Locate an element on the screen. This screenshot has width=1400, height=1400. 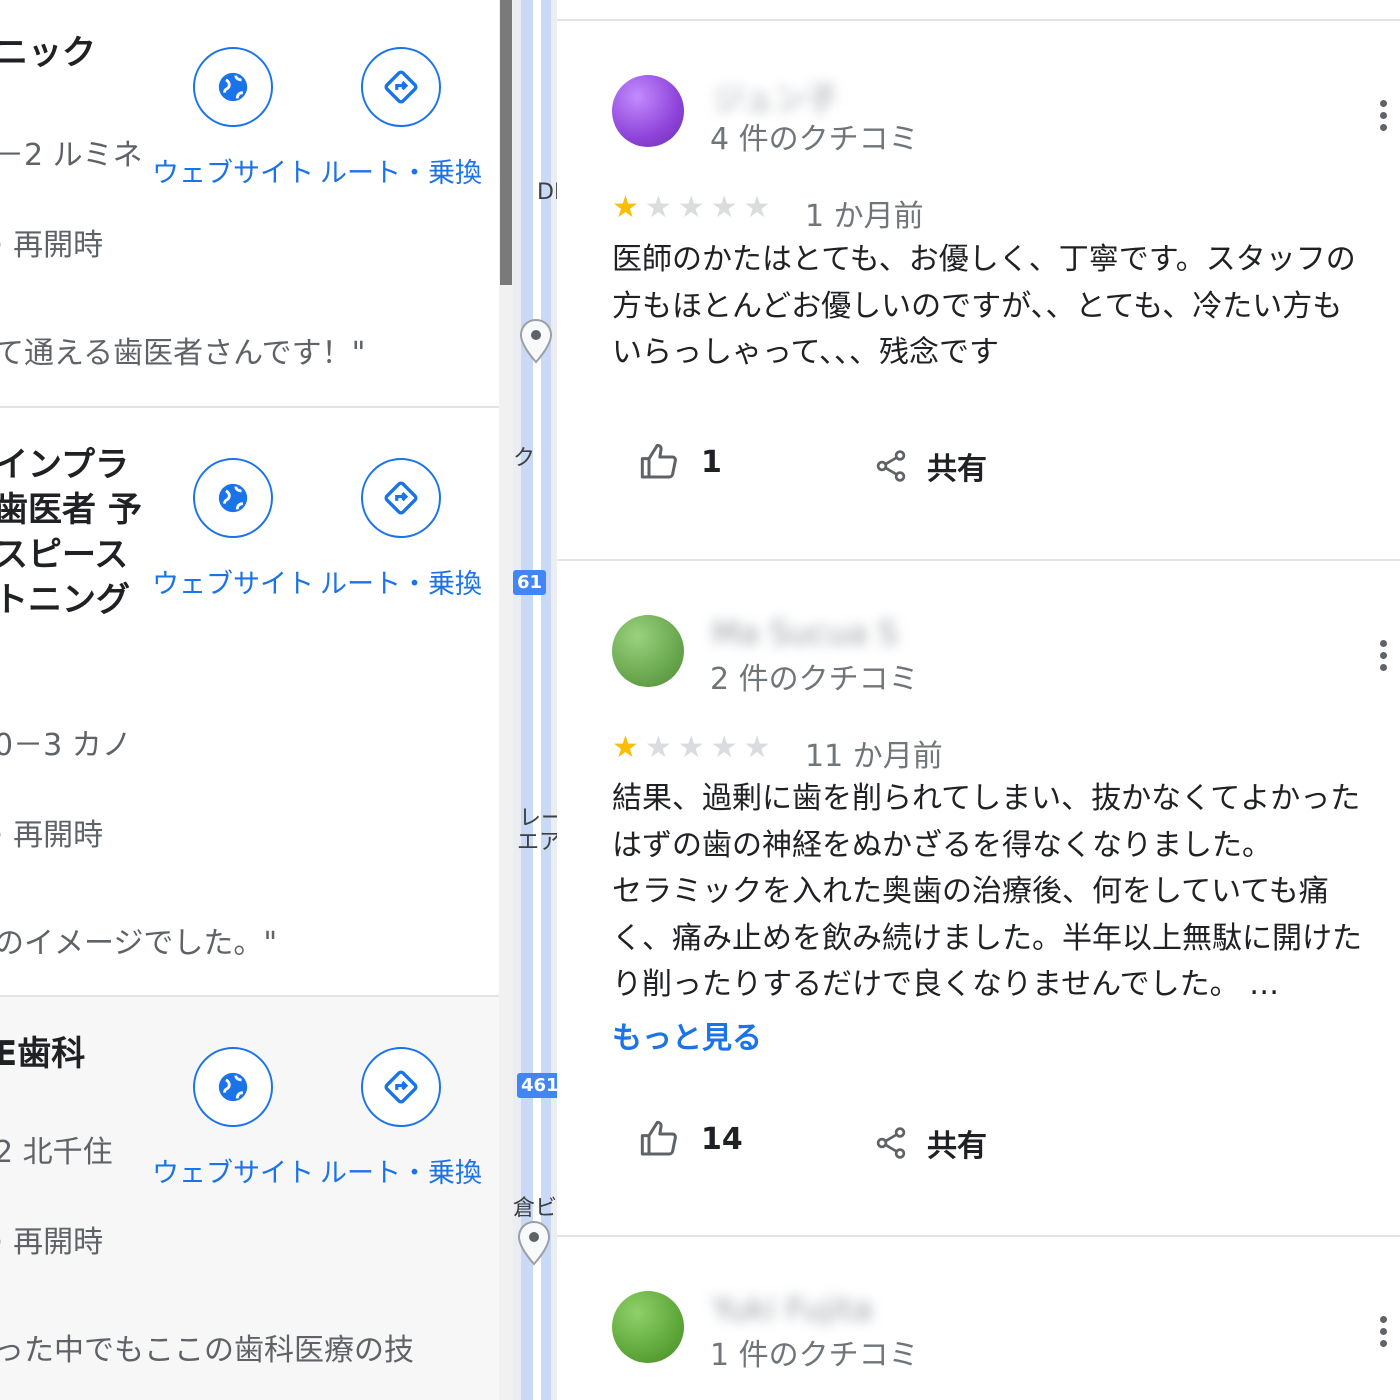
route-badge: 61 is located at coordinates (530, 582).